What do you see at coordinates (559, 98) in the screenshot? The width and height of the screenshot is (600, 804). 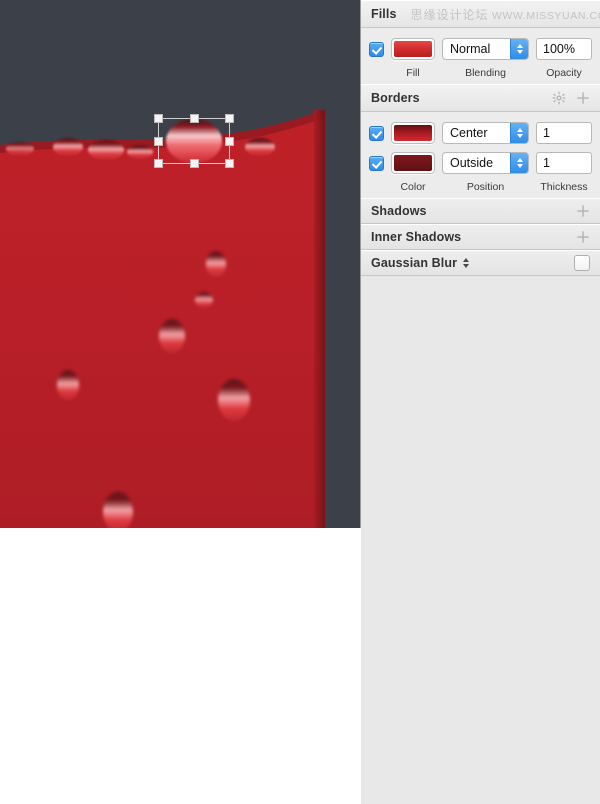 I see `gear-icon` at bounding box center [559, 98].